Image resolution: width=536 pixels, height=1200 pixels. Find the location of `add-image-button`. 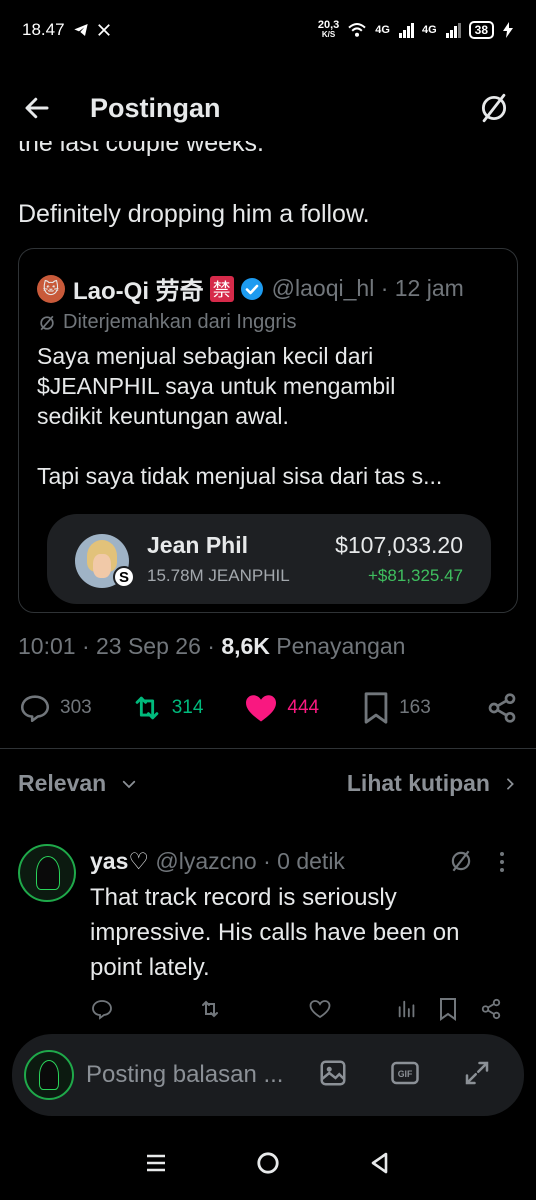

add-image-button is located at coordinates (333, 1075).